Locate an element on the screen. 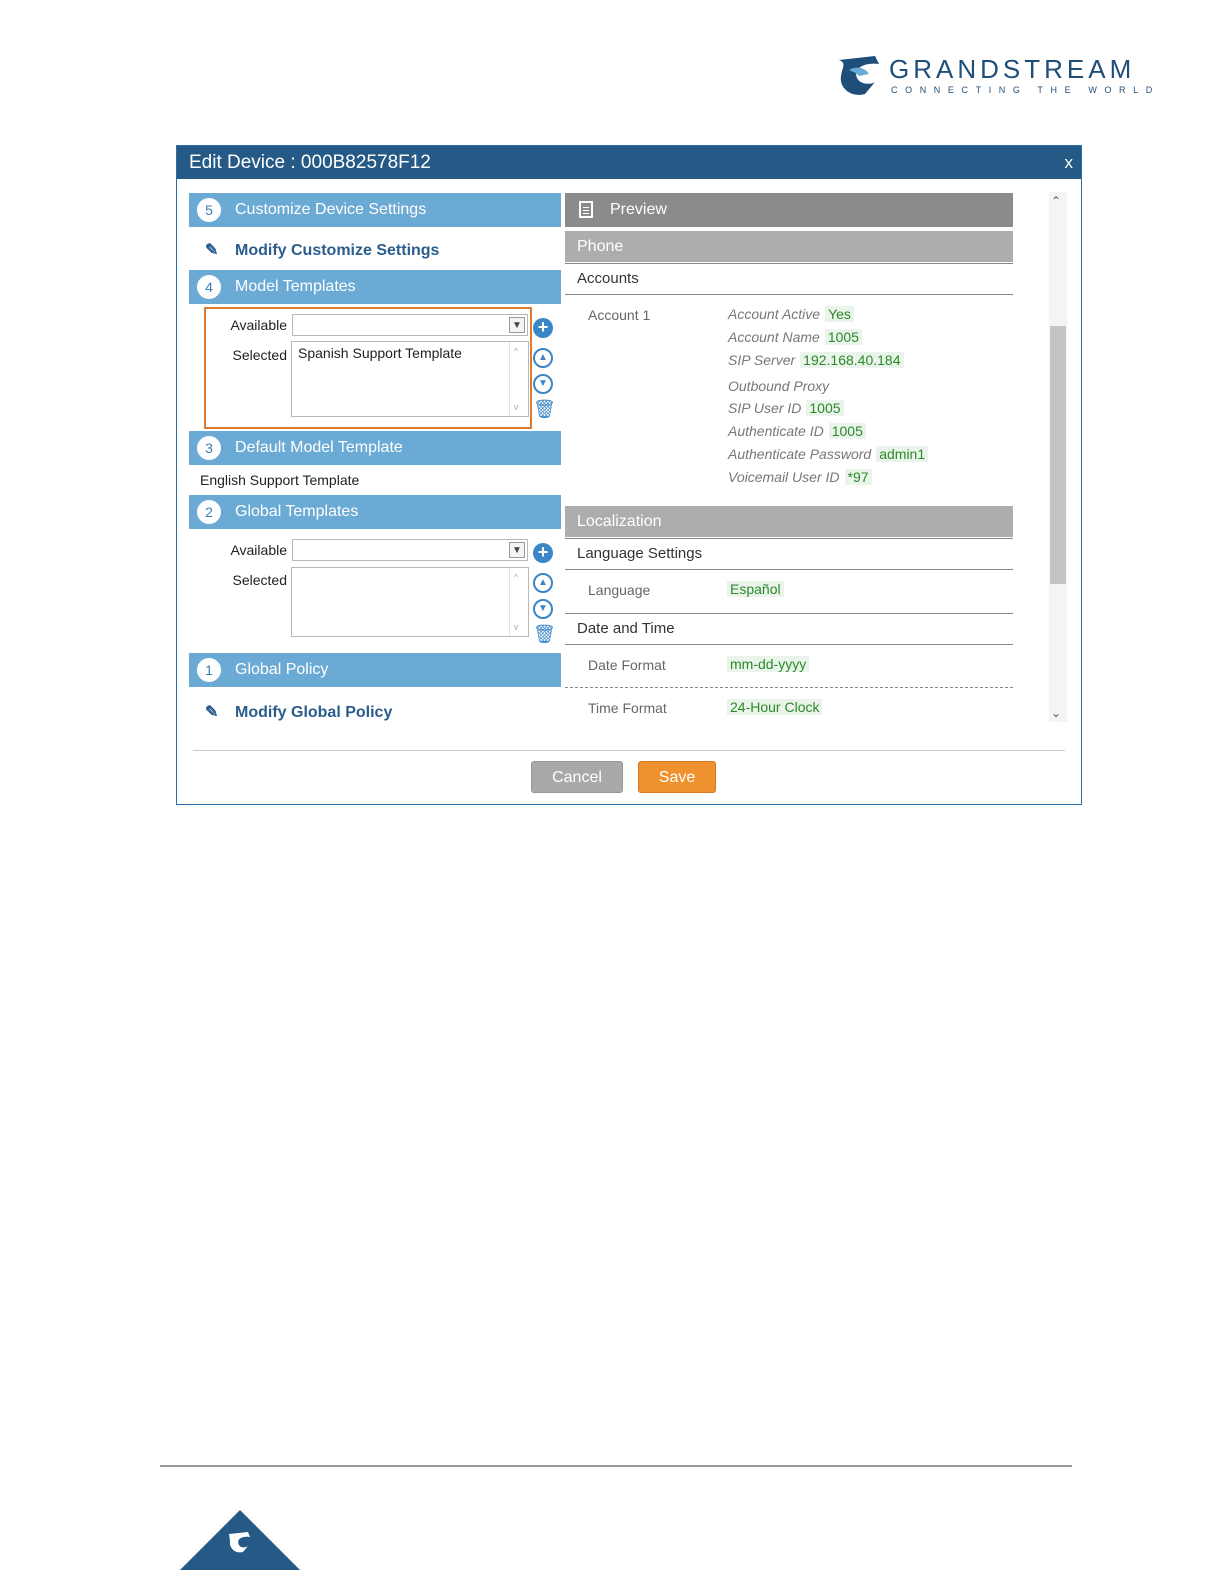  field-voicemail-user-id: Voicemail User ID *97 is located at coordinates (800, 477).